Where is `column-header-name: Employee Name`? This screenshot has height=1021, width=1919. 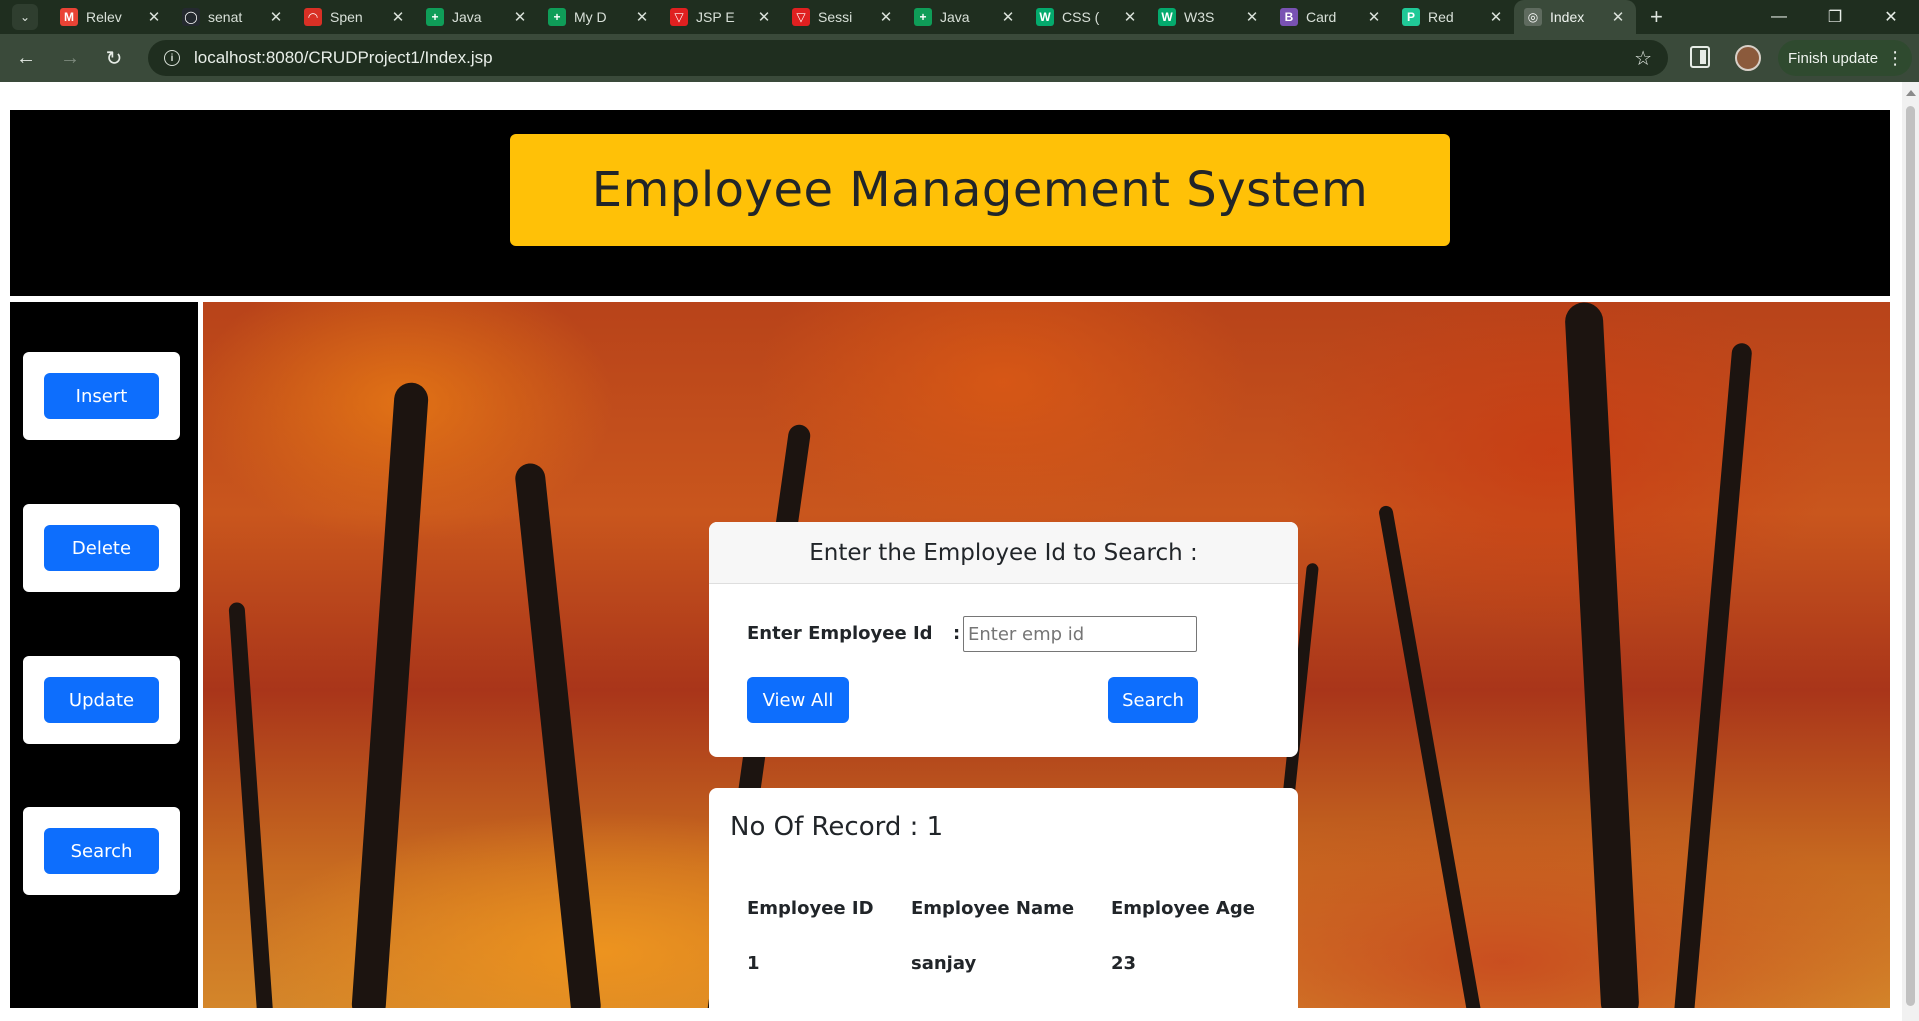 column-header-name: Employee Name is located at coordinates (993, 908).